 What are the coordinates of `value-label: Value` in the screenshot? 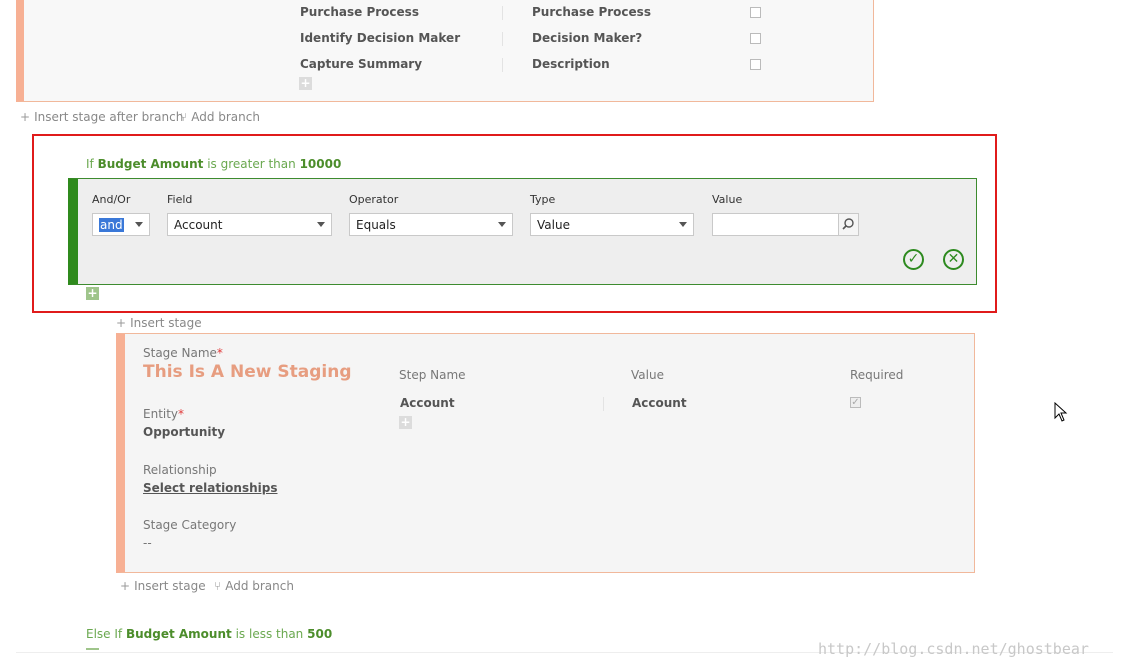 It's located at (727, 199).